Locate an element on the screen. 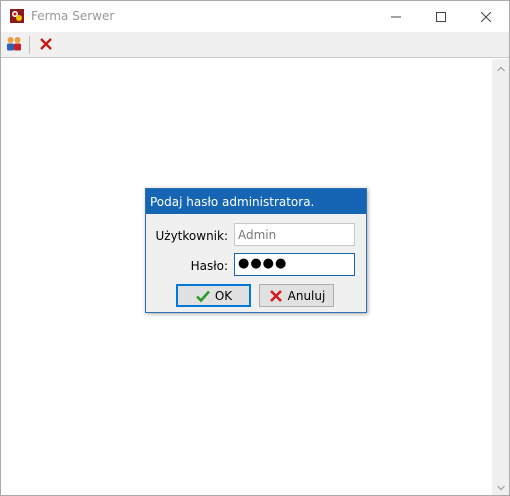 This screenshot has height=496, width=510. window-title: Ferma Serwer is located at coordinates (73, 16).